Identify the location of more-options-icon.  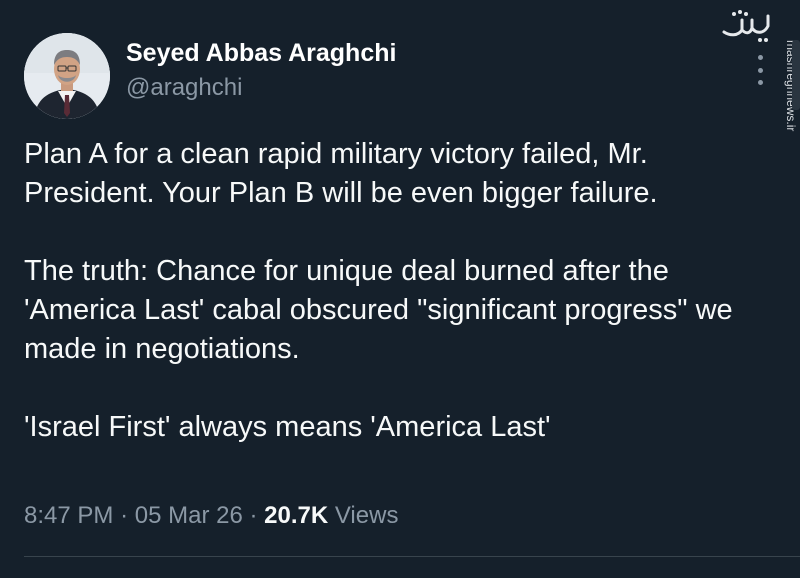
(760, 70).